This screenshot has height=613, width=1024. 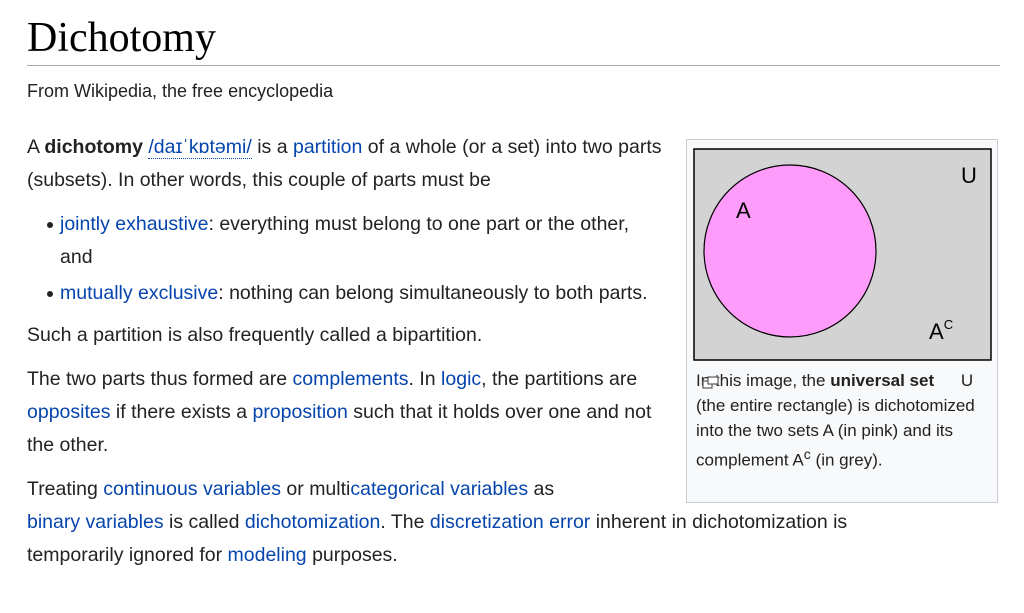 What do you see at coordinates (316, 489) in the screenshot?
I see `text-run: or multi` at bounding box center [316, 489].